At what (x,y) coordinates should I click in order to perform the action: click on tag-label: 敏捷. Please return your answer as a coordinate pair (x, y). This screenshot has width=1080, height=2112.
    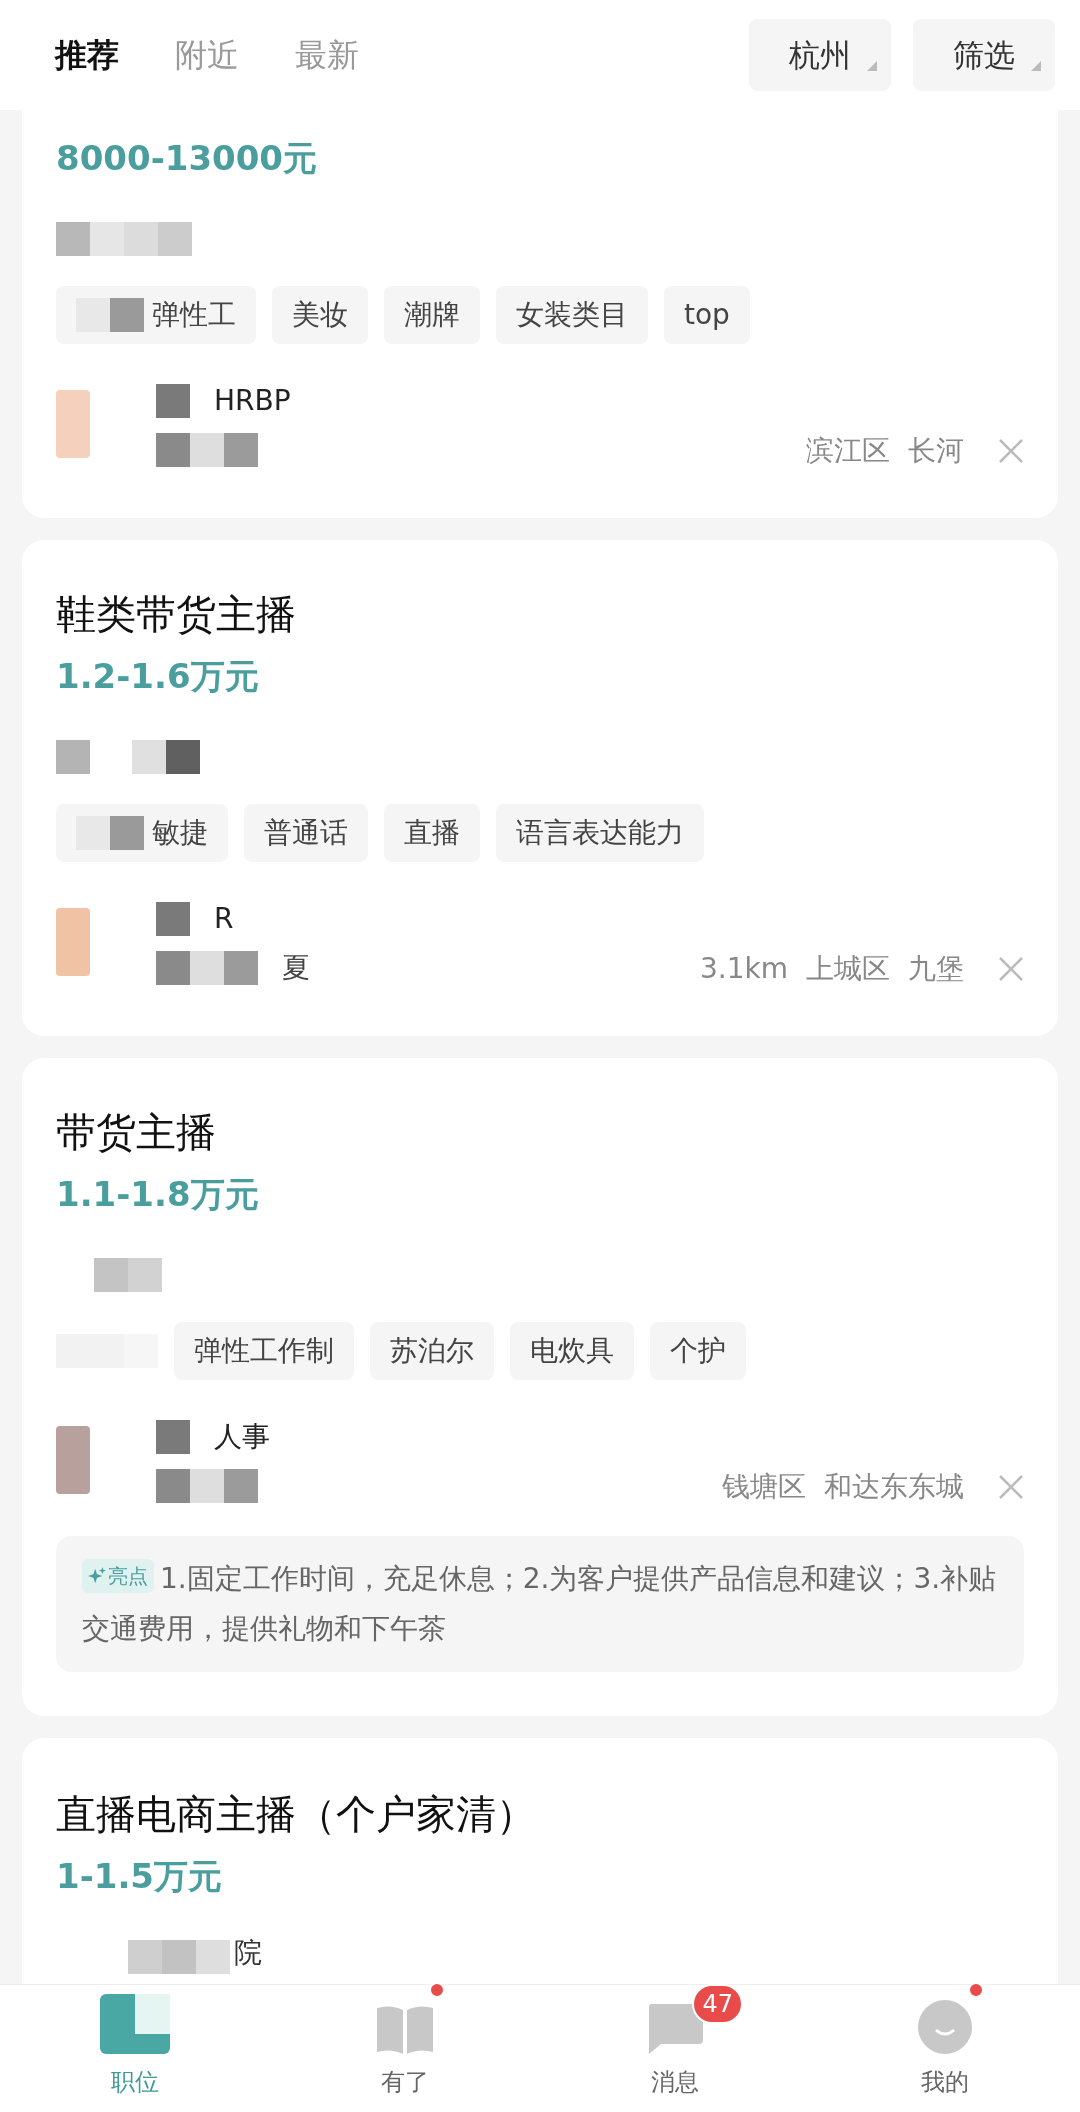
    Looking at the image, I should click on (180, 833).